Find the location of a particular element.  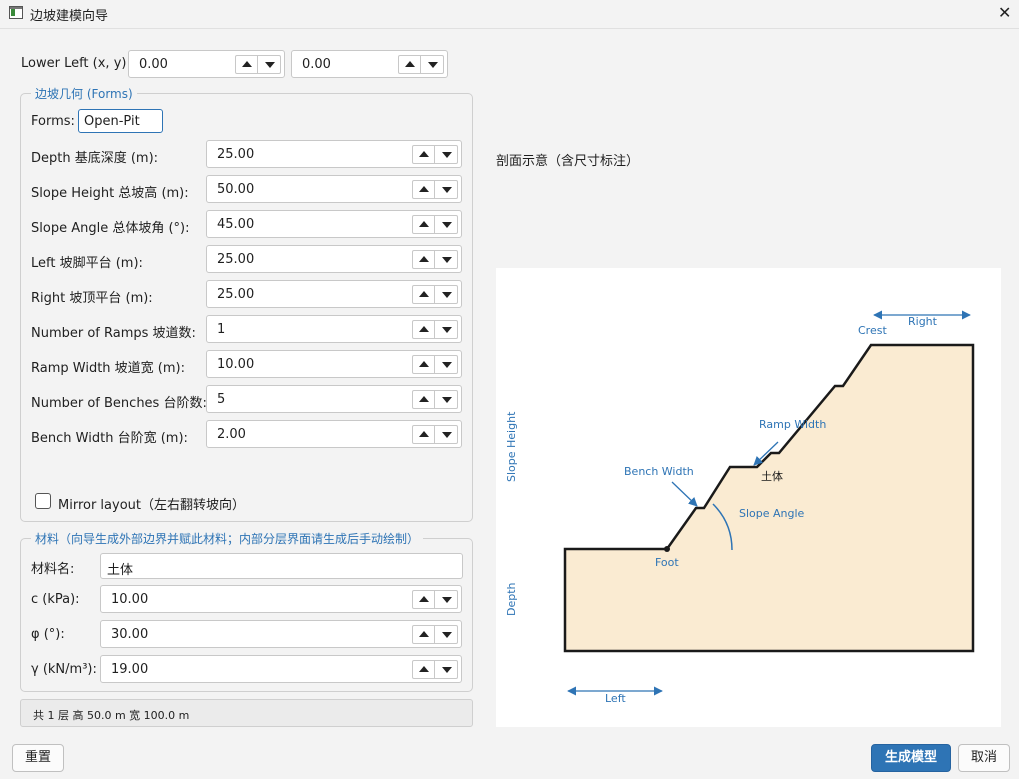

material-field-spinbox: 19.00 is located at coordinates (281, 669).